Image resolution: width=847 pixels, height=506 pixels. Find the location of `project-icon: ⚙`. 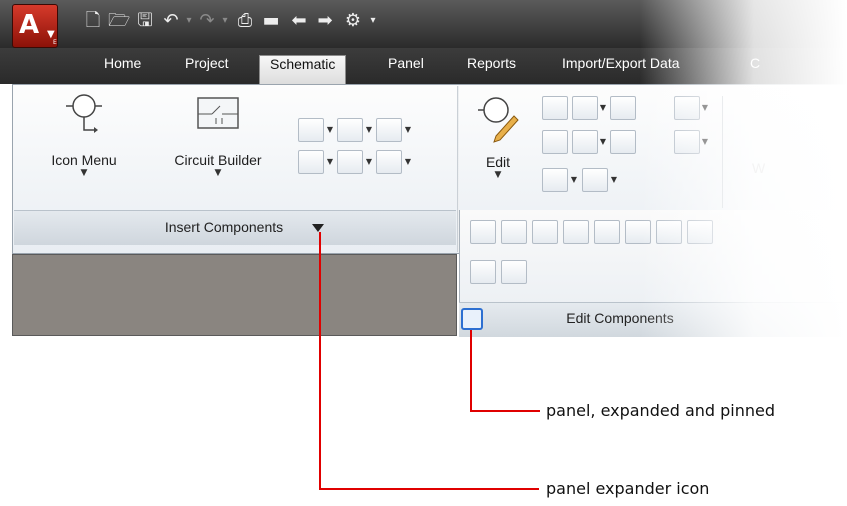

project-icon: ⚙ is located at coordinates (353, 21).